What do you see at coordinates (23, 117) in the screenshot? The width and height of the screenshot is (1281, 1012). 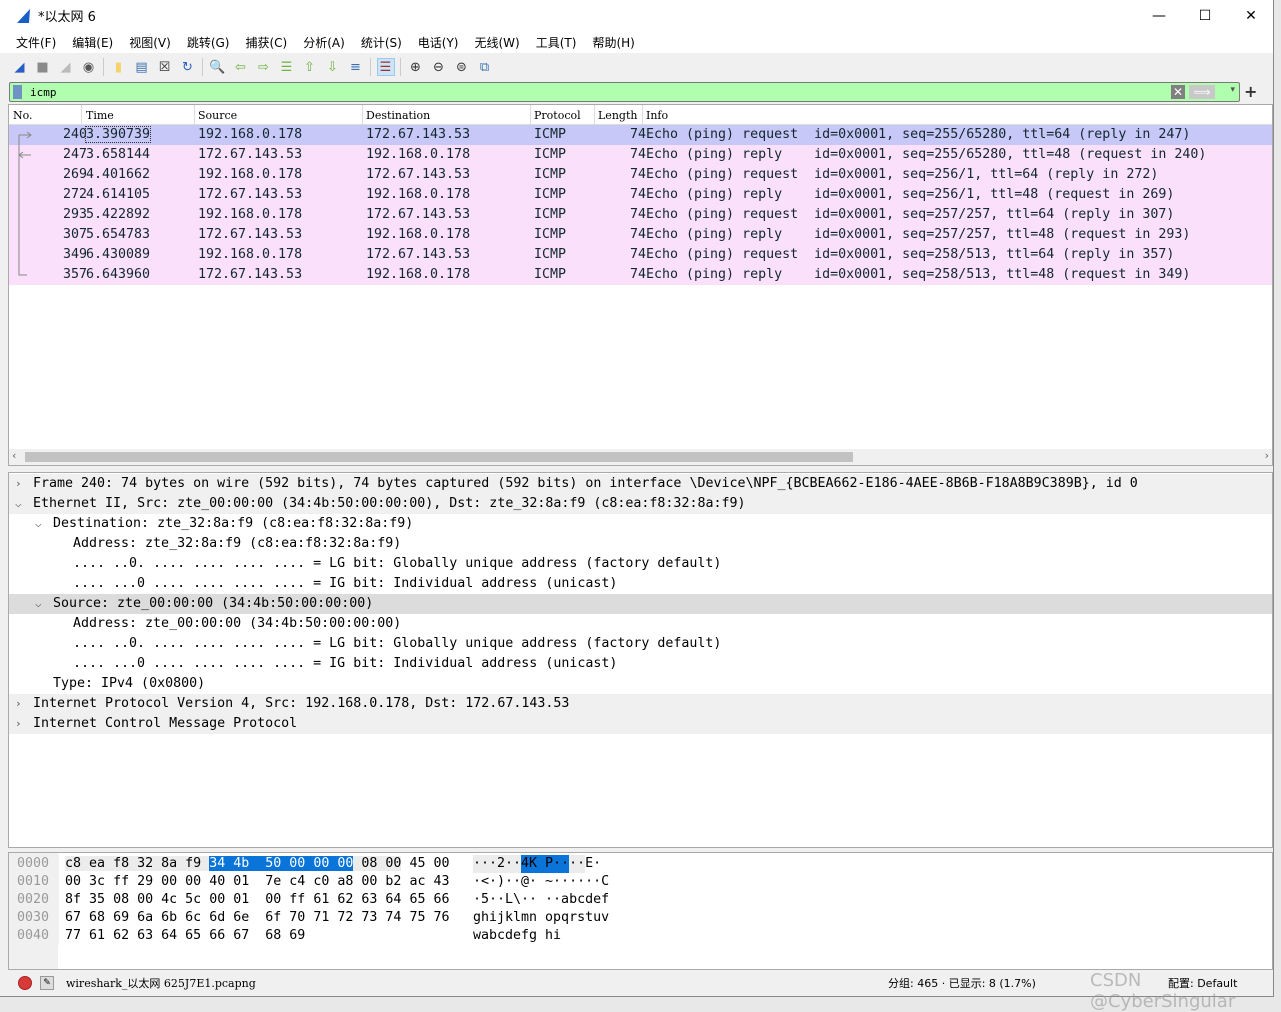 I see `column-no: No.` at bounding box center [23, 117].